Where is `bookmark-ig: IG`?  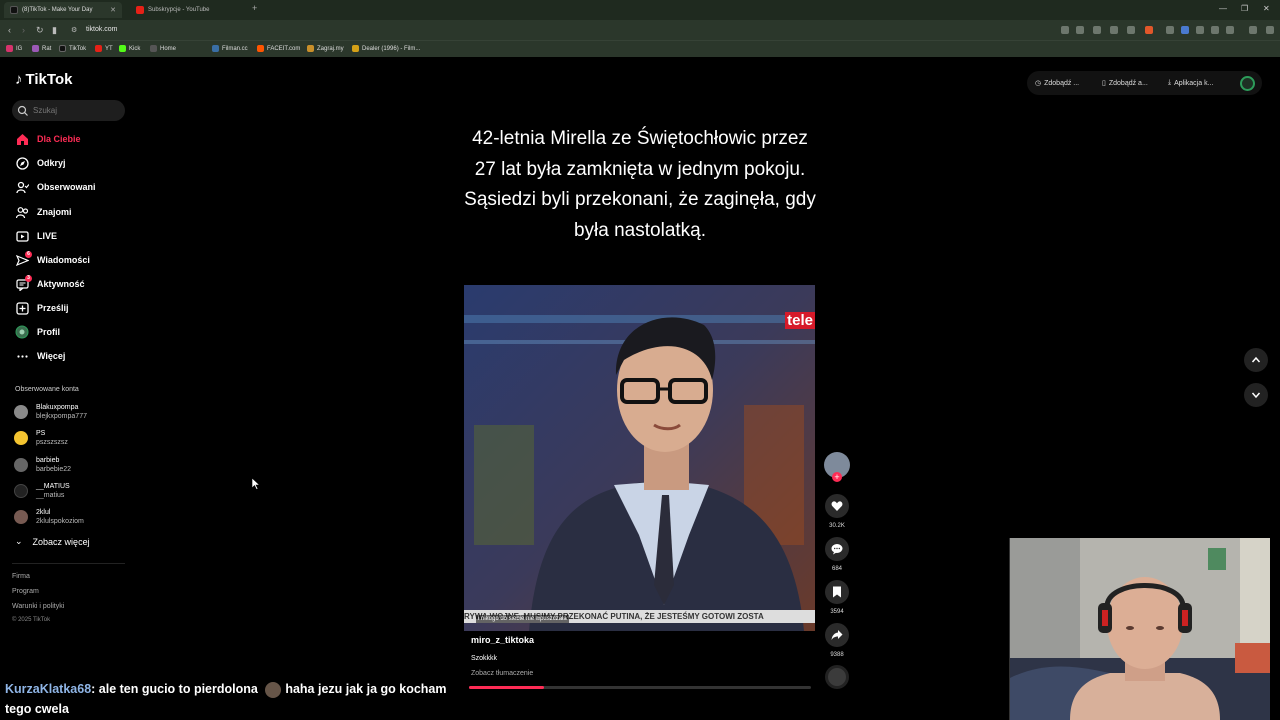
bookmark-ig: IG is located at coordinates (14, 48).